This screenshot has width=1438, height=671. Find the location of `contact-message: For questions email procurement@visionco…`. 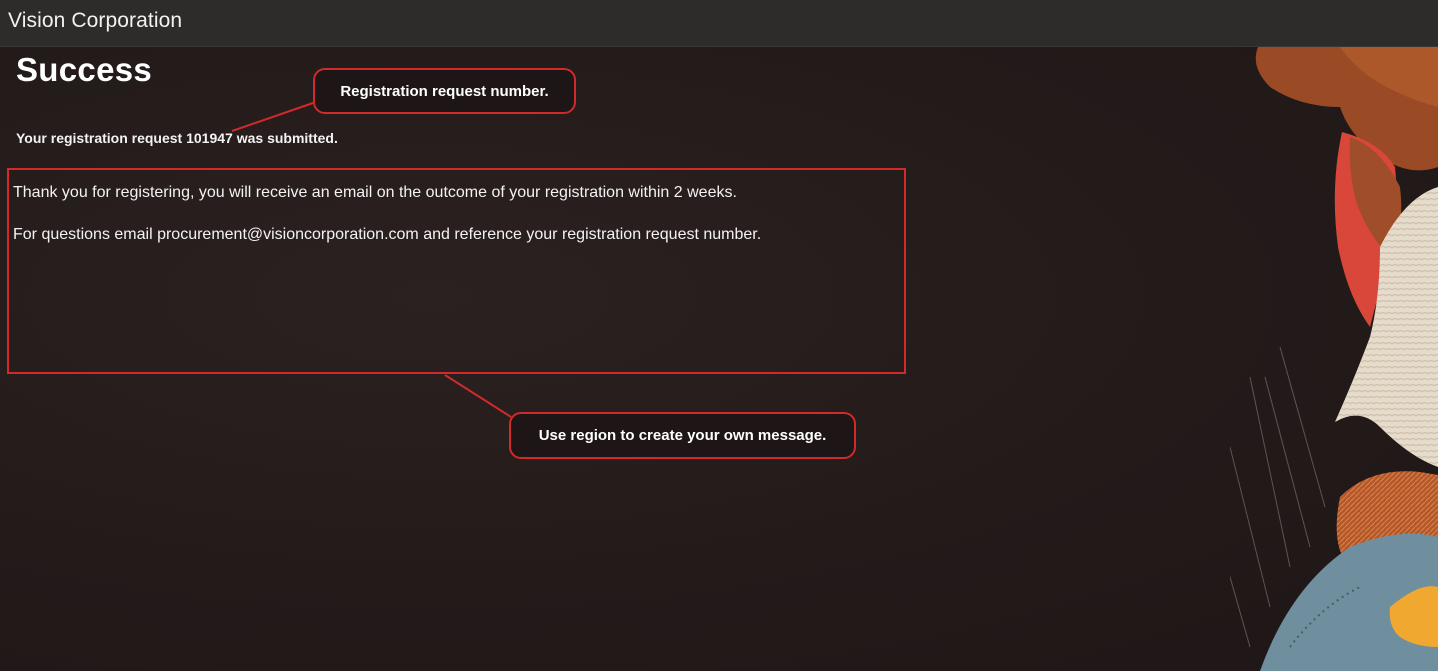

contact-message: For questions email procurement@visionco… is located at coordinates (387, 234).